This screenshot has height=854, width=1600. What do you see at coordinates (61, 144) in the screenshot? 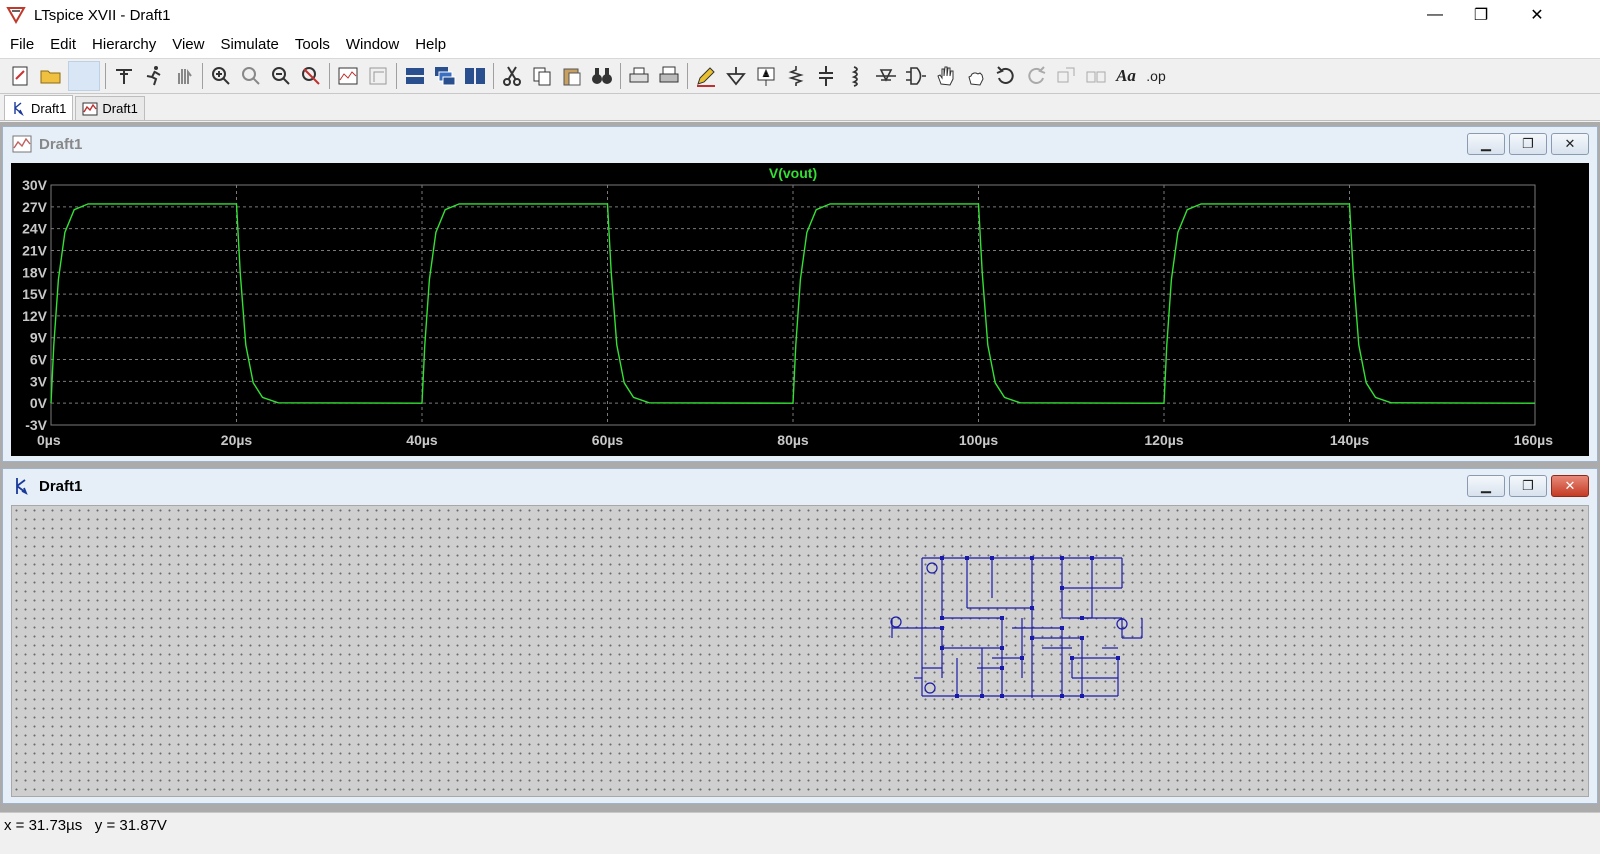
I see `waveform-window-title: Draft1` at bounding box center [61, 144].